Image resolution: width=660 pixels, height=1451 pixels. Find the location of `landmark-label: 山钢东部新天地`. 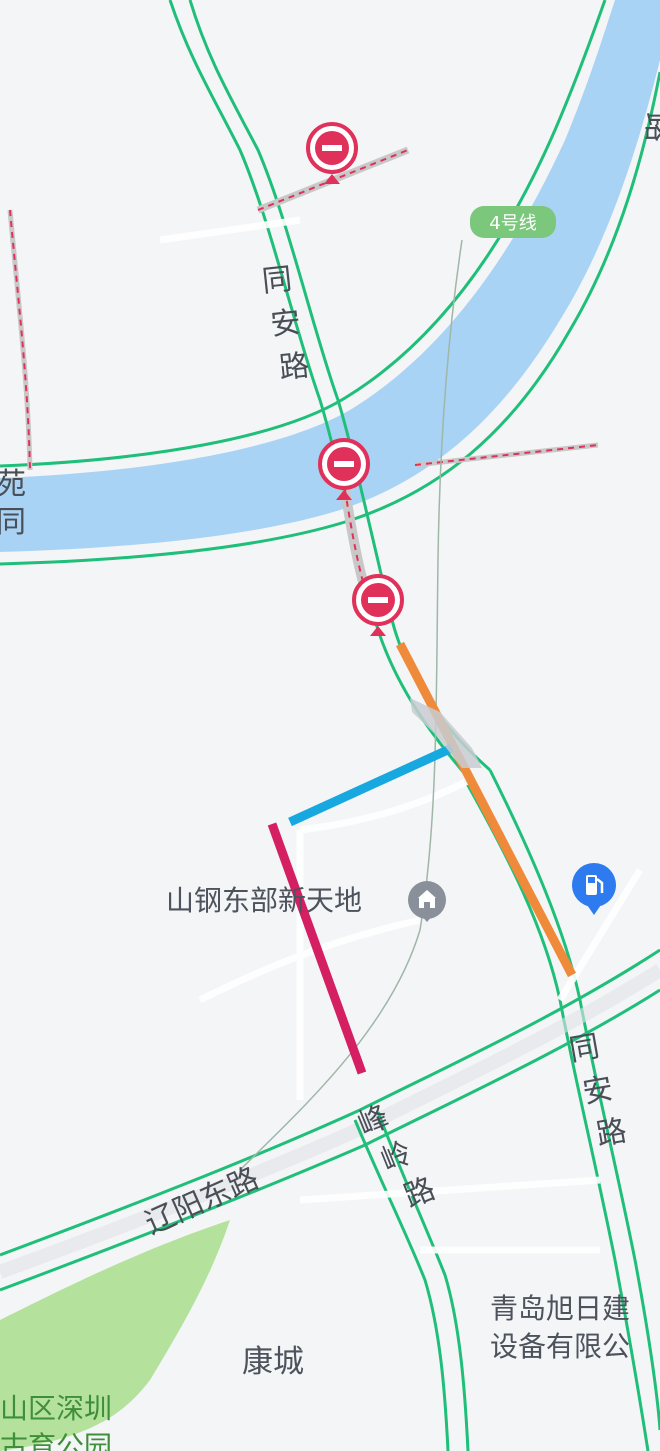

landmark-label: 山钢东部新天地 is located at coordinates (264, 900).